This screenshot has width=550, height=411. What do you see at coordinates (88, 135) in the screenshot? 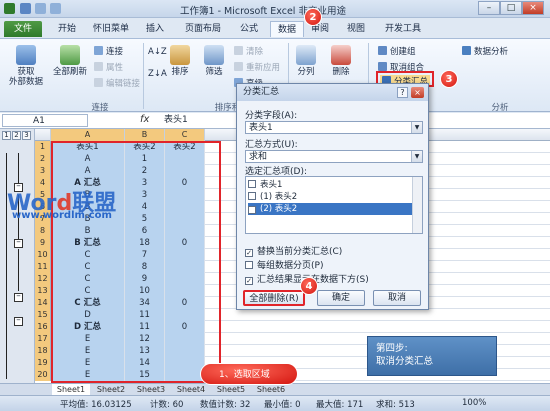
I see `column-header-a: A` at bounding box center [88, 135].